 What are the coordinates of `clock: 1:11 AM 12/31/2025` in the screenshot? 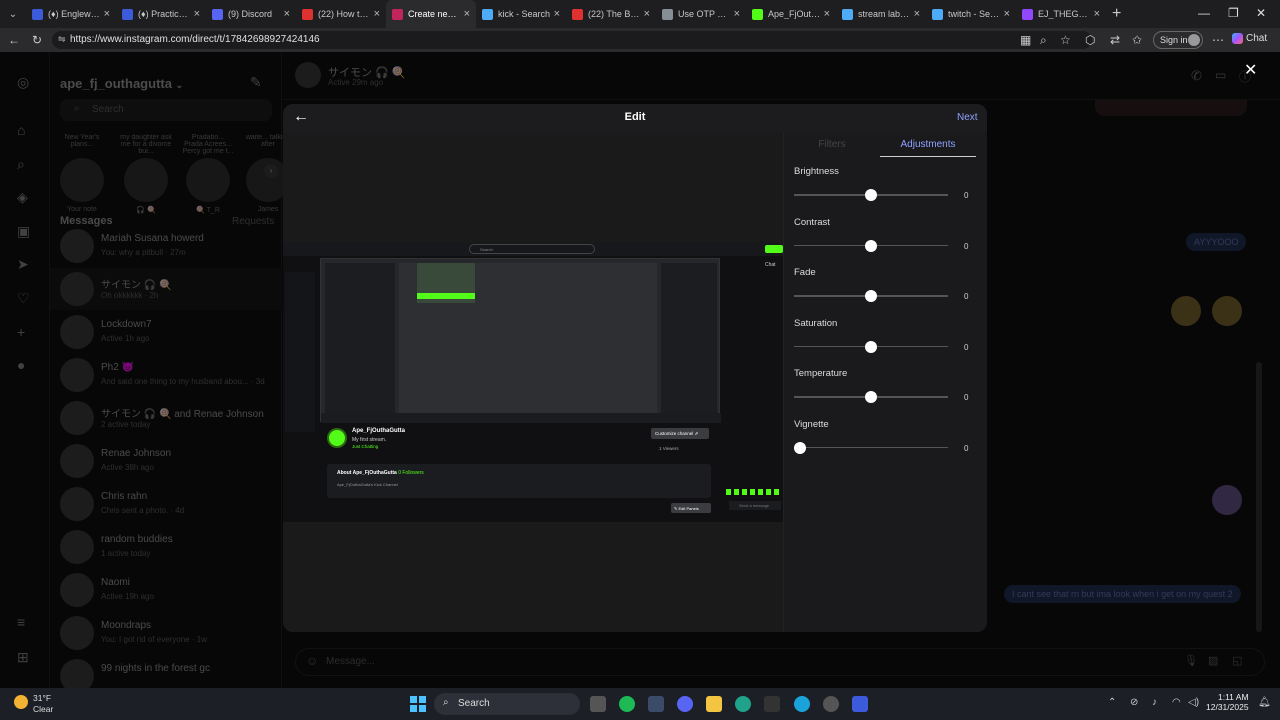 It's located at (1227, 702).